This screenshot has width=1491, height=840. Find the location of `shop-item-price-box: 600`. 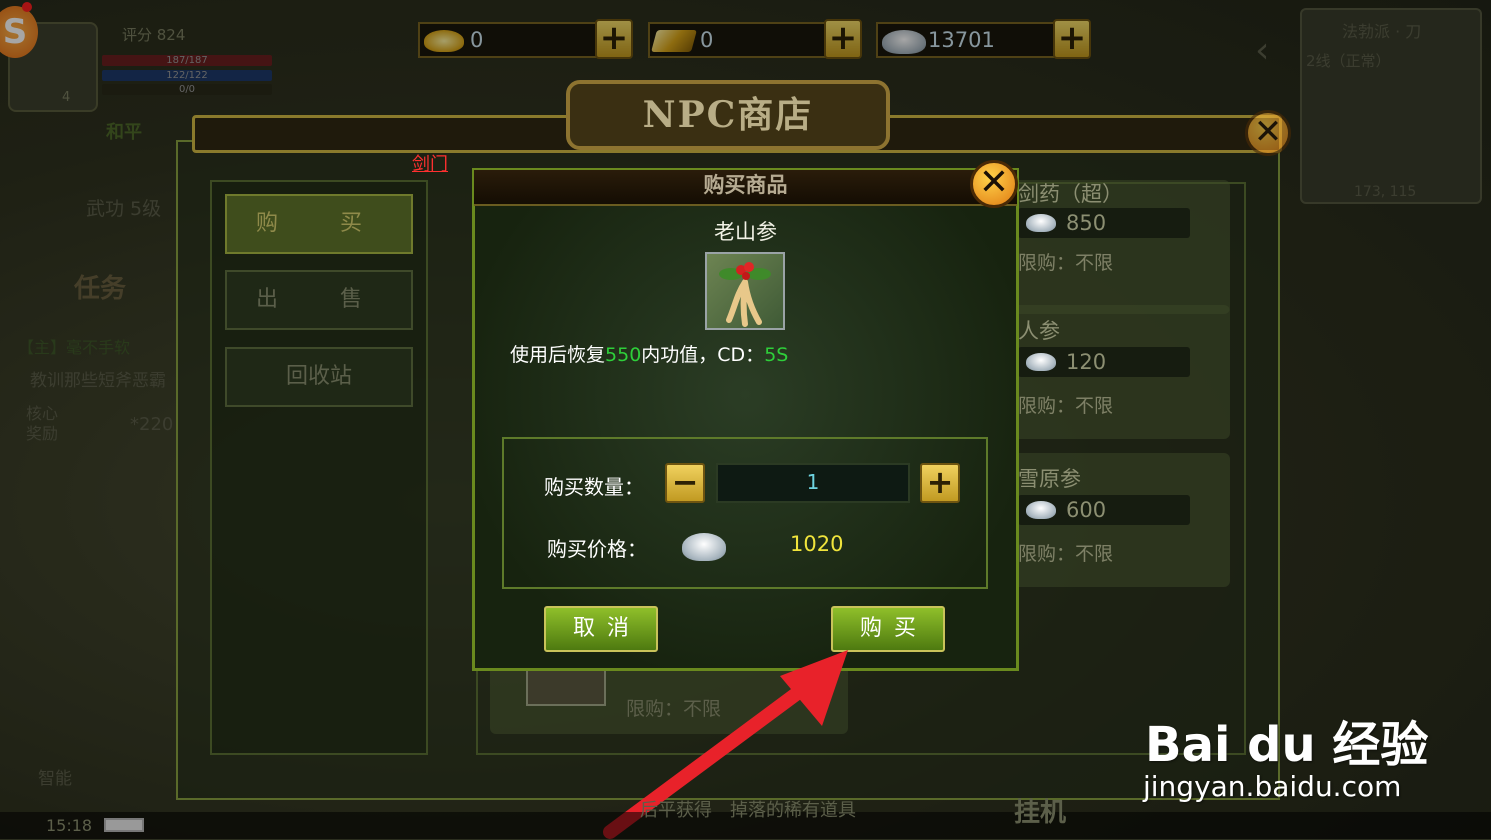

shop-item-price-box: 600 is located at coordinates (1104, 510).